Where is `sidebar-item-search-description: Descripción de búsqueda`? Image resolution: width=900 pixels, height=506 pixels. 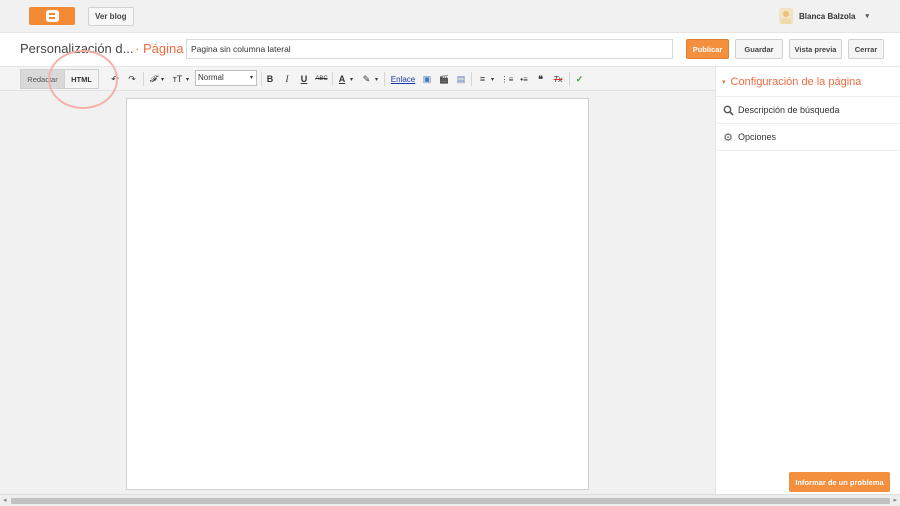 sidebar-item-search-description: Descripción de búsqueda is located at coordinates (808, 110).